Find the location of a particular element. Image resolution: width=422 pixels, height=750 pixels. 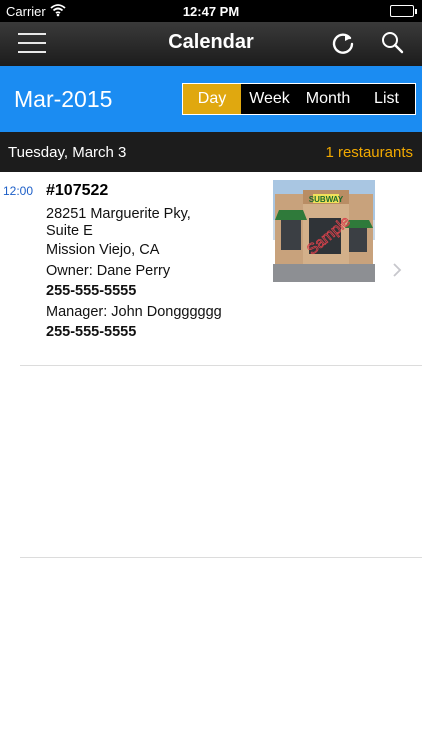

city-state: Mission Viejo, CA is located at coordinates (103, 250).